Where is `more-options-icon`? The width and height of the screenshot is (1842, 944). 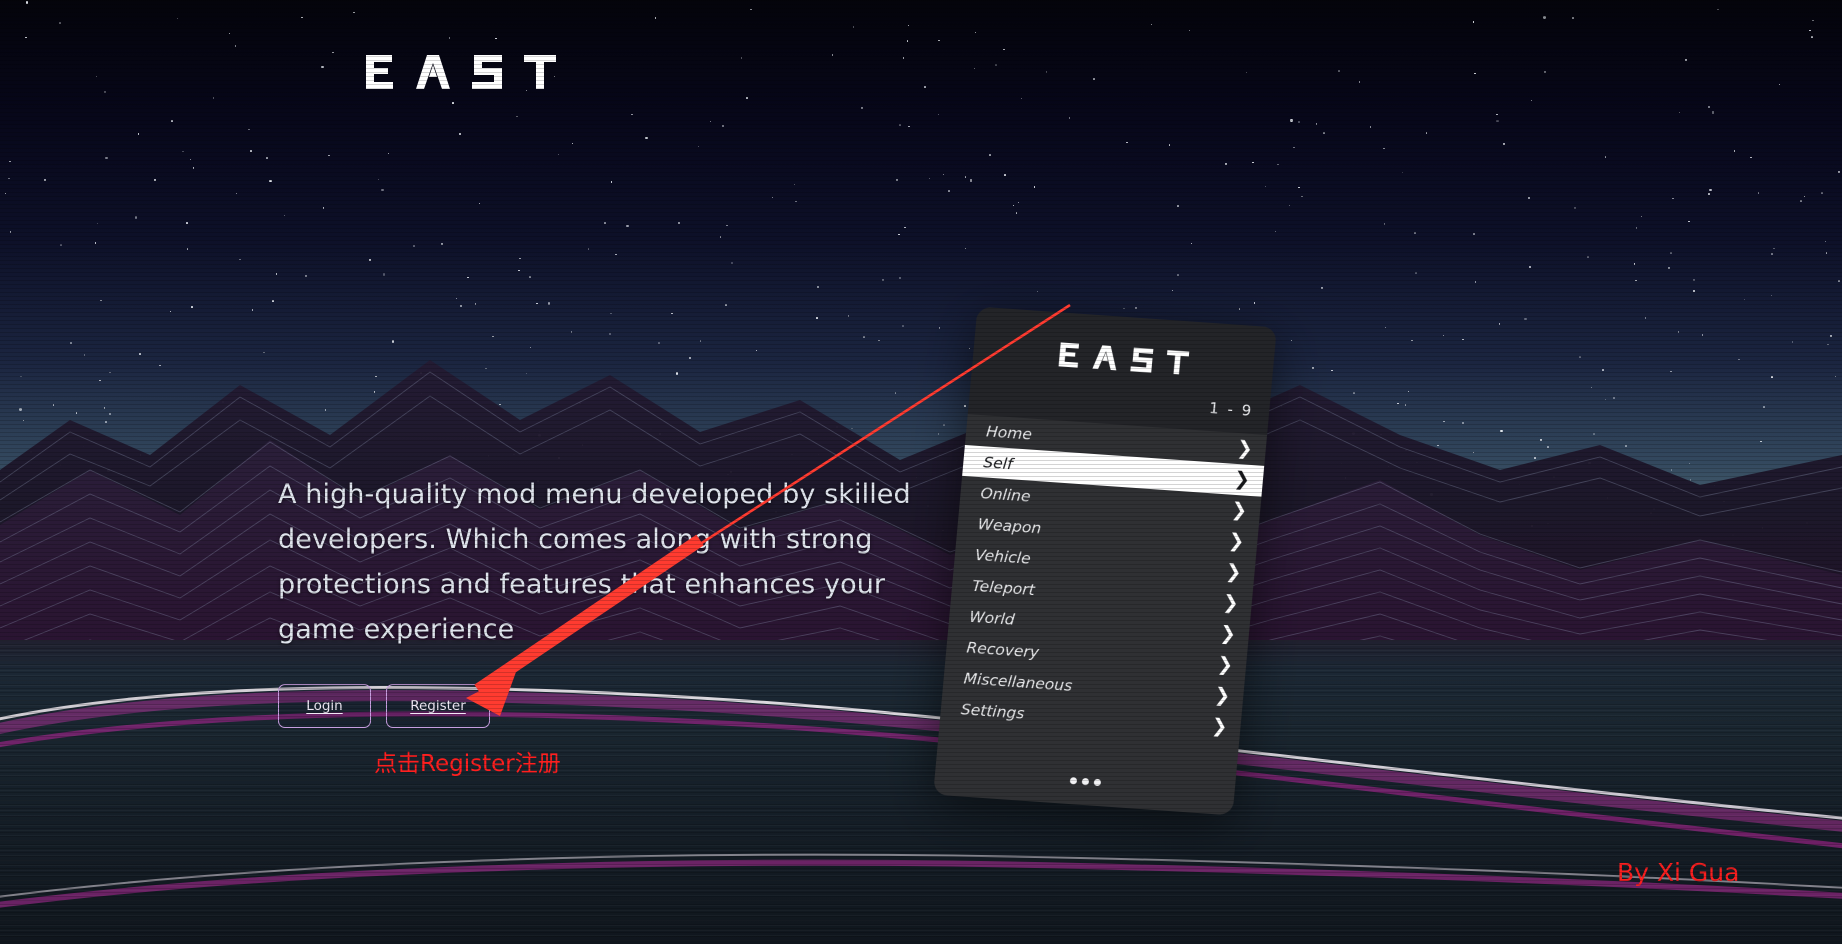 more-options-icon is located at coordinates (1085, 781).